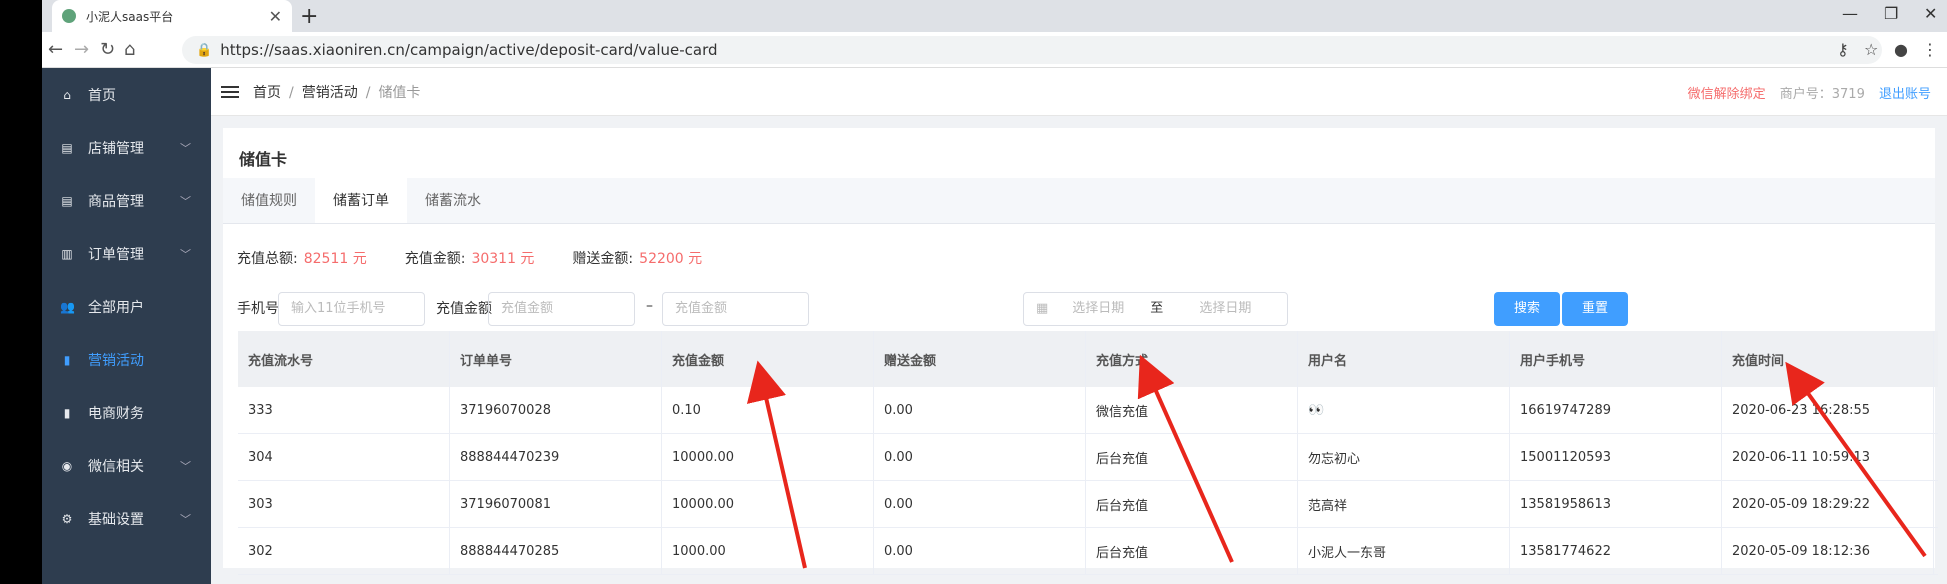 The height and width of the screenshot is (584, 1947). What do you see at coordinates (344, 359) in the screenshot?
I see `header-cell: 充值流水号` at bounding box center [344, 359].